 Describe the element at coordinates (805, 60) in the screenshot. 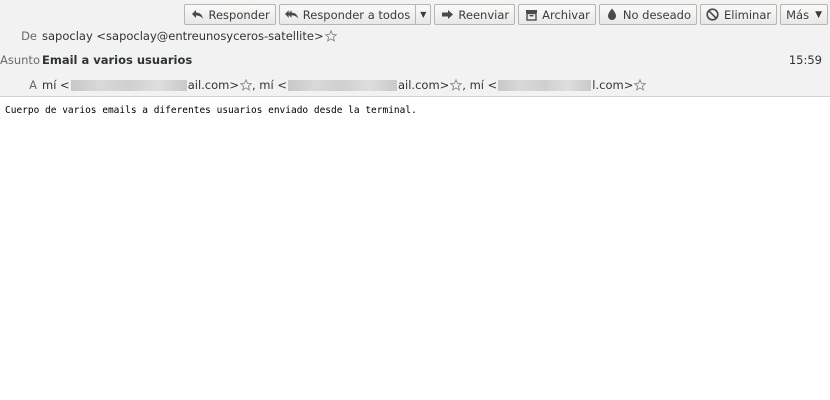

I see `message-time: 15:59` at that location.